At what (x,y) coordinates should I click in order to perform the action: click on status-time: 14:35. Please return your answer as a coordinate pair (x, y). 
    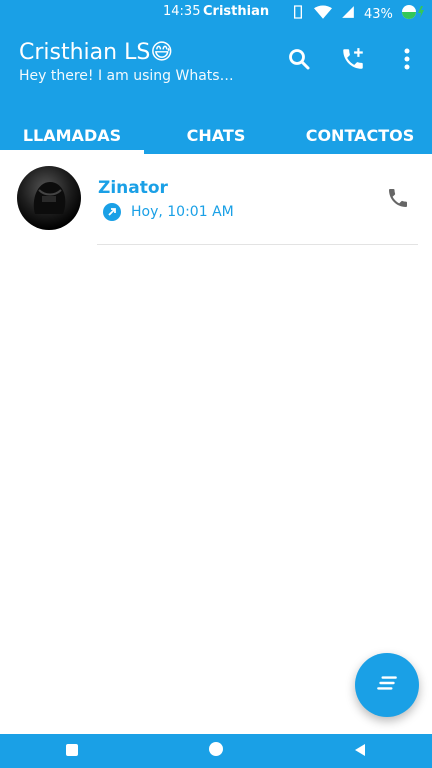
    Looking at the image, I should click on (182, 11).